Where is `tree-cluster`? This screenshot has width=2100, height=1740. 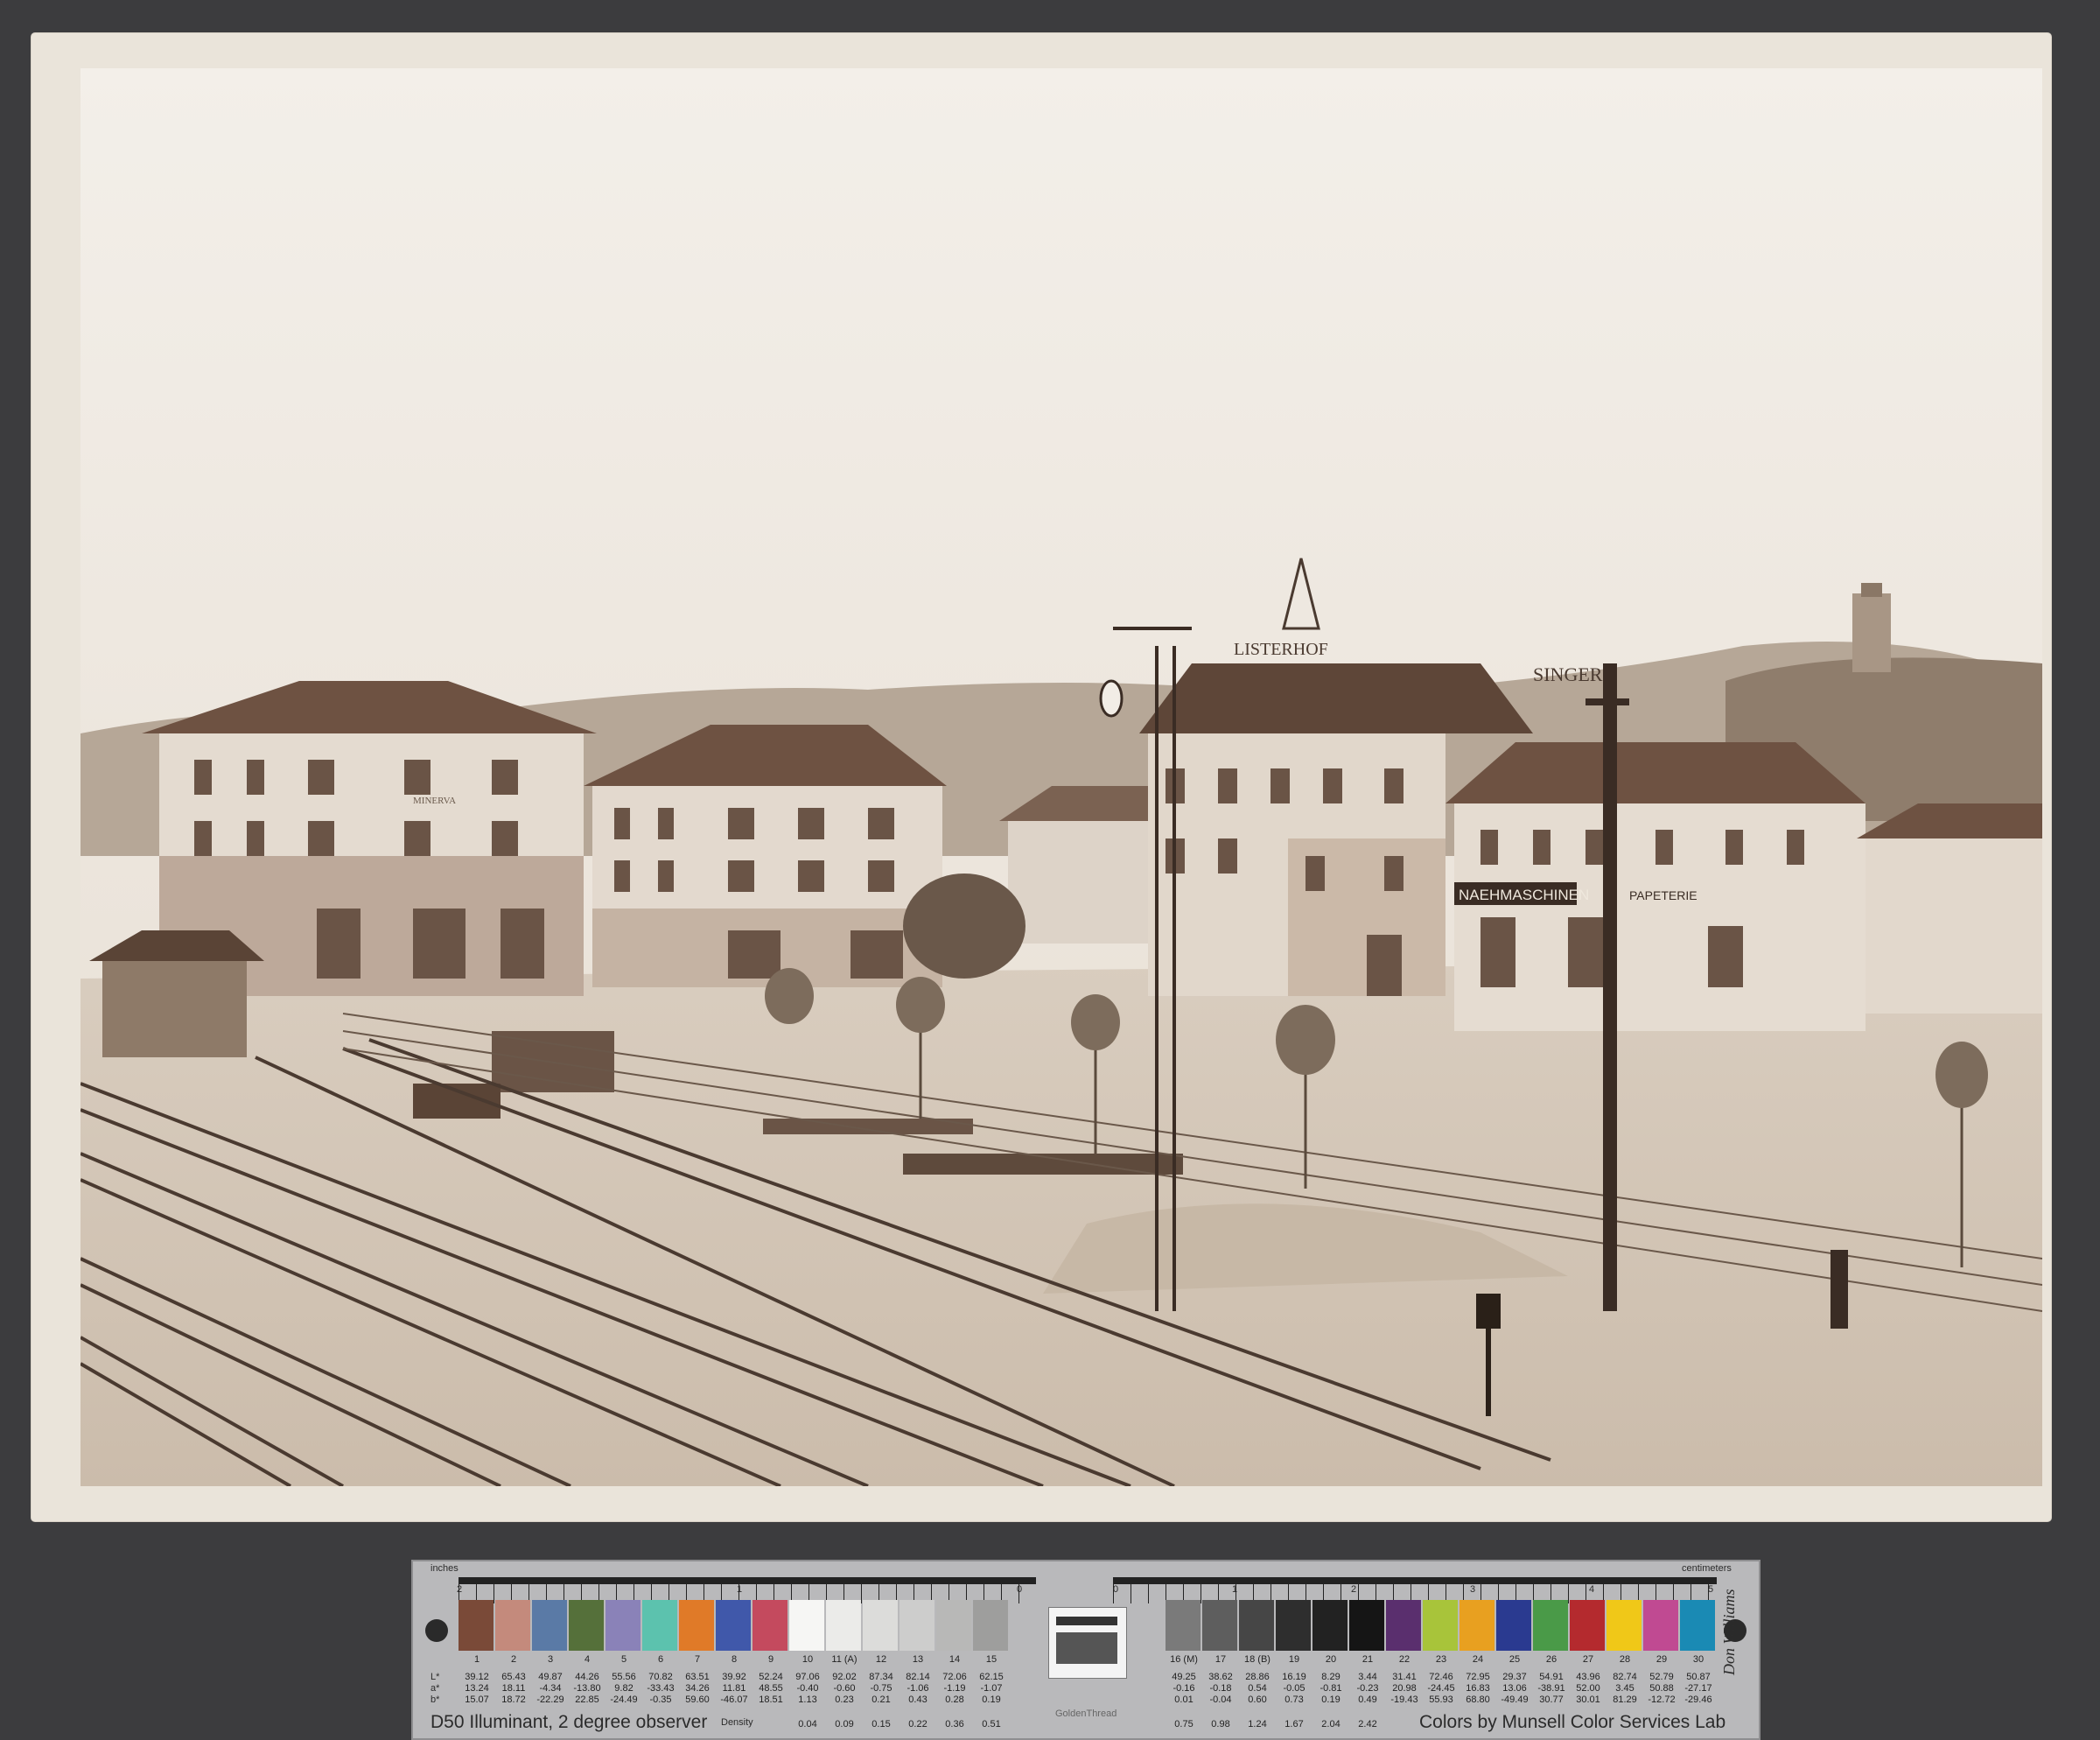 tree-cluster is located at coordinates (964, 926).